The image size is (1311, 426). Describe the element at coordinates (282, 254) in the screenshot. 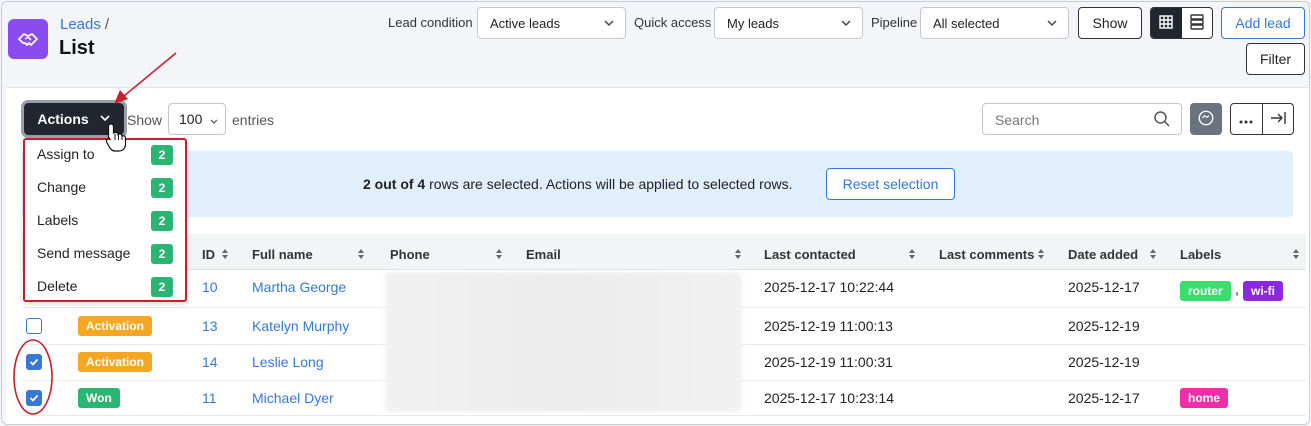

I see `column-header-full-name: Full name` at that location.